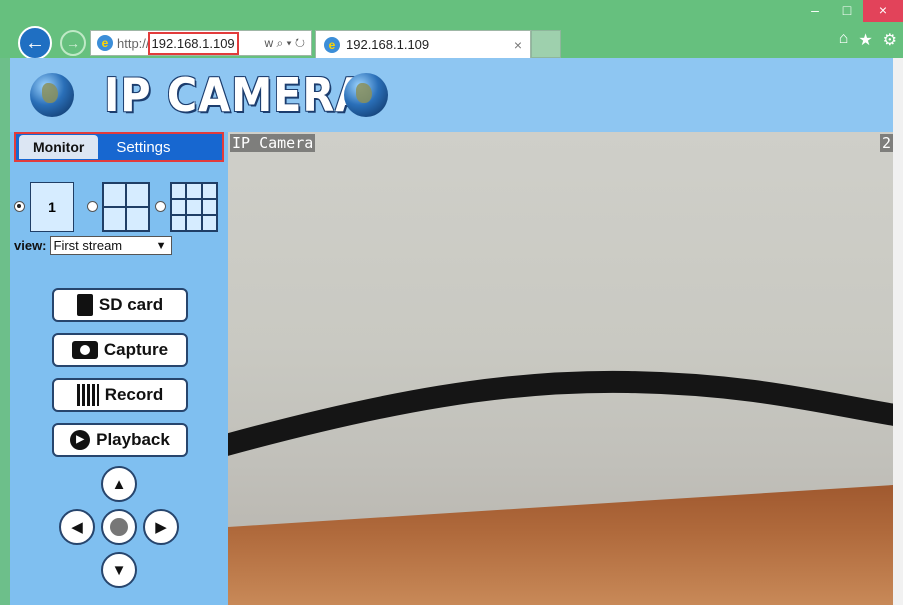 This screenshot has height=605, width=903. Describe the element at coordinates (560, 413) in the screenshot. I see `video-scene-cable` at that location.